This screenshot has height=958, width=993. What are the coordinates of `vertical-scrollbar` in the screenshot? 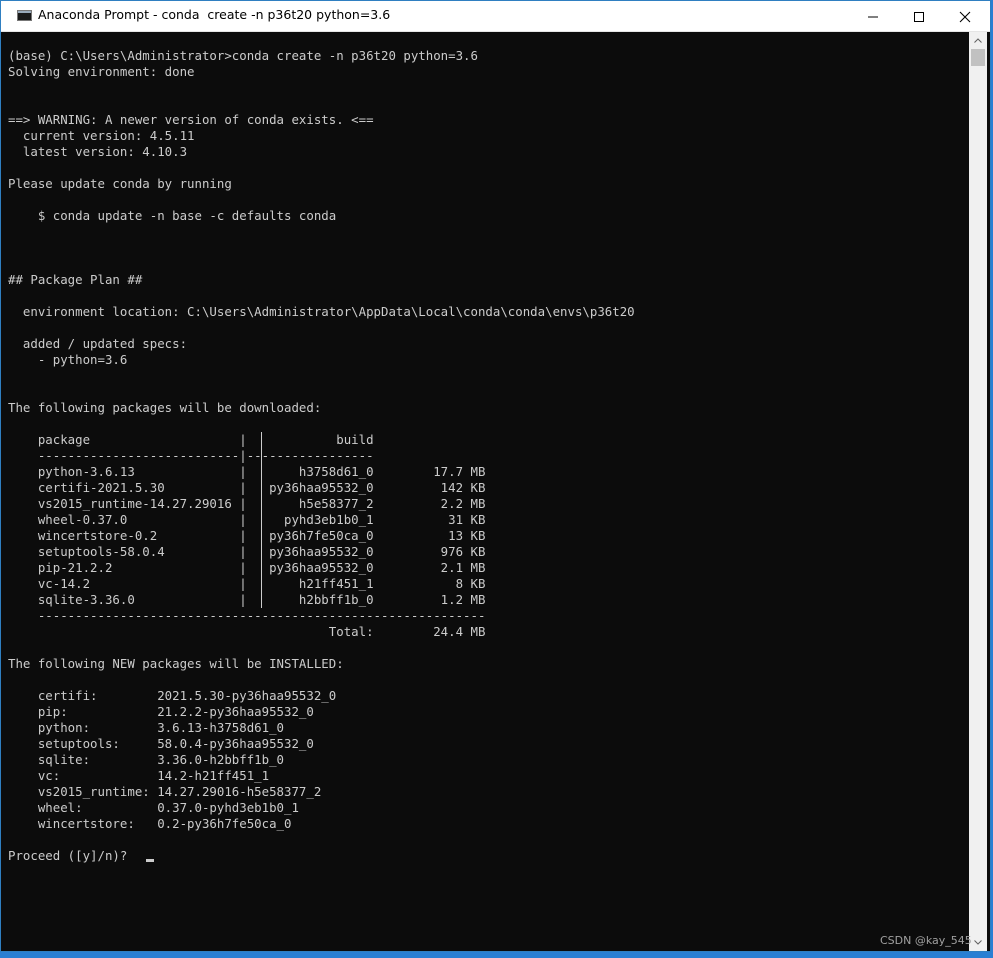 It's located at (978, 491).